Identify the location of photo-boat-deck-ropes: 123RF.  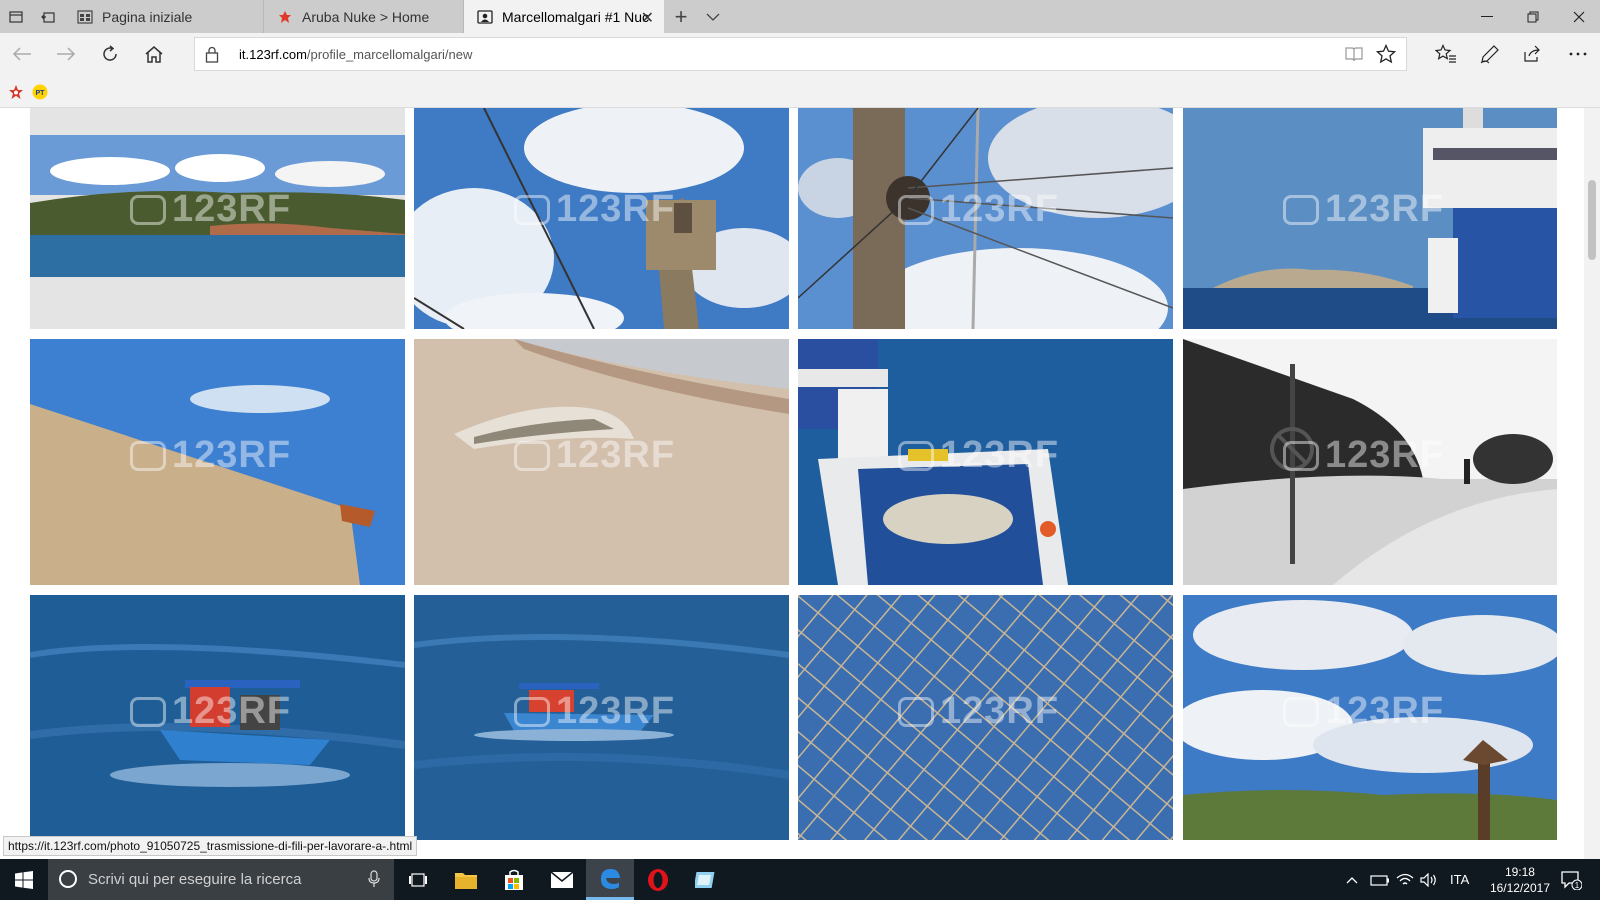
(985, 462).